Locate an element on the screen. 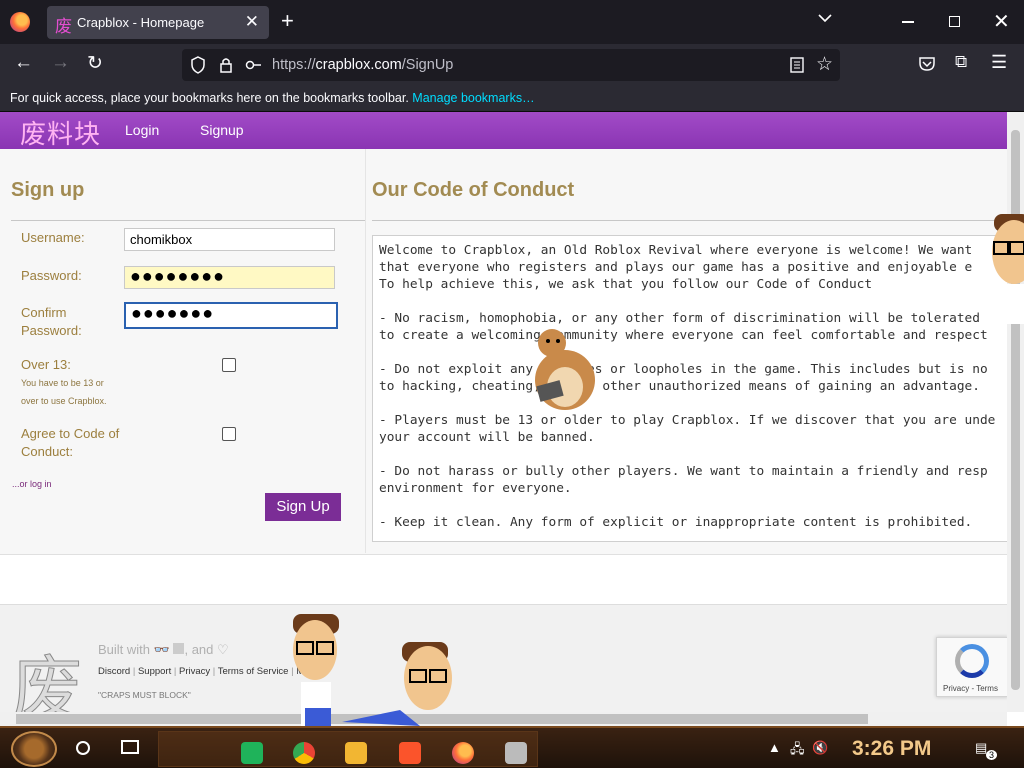  footer-link-terms: Terms of Service is located at coordinates (253, 671).